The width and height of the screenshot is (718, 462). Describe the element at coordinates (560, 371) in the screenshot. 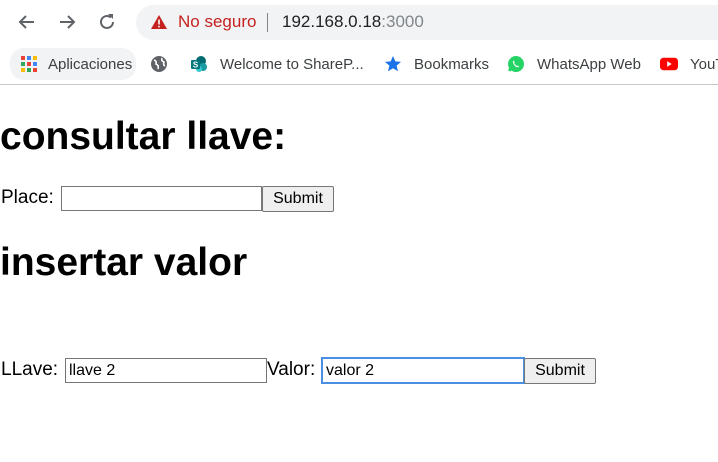

I see `insert-submit-button: Submit` at that location.